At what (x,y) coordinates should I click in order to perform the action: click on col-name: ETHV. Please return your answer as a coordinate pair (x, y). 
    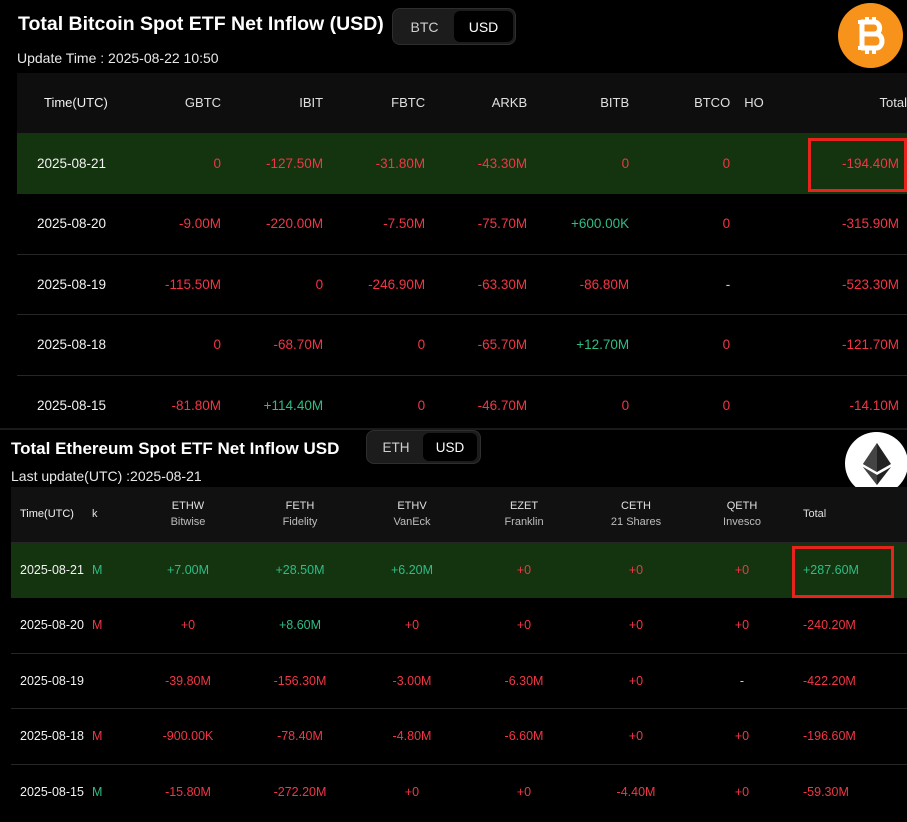
    Looking at the image, I should click on (412, 506).